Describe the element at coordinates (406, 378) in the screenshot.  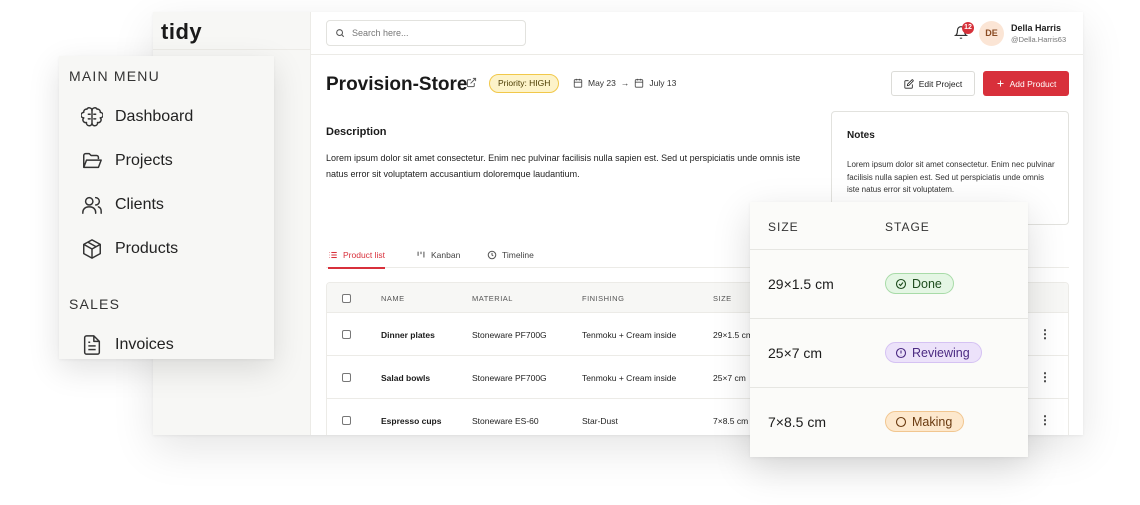
I see `product-name: Salad bowls` at that location.